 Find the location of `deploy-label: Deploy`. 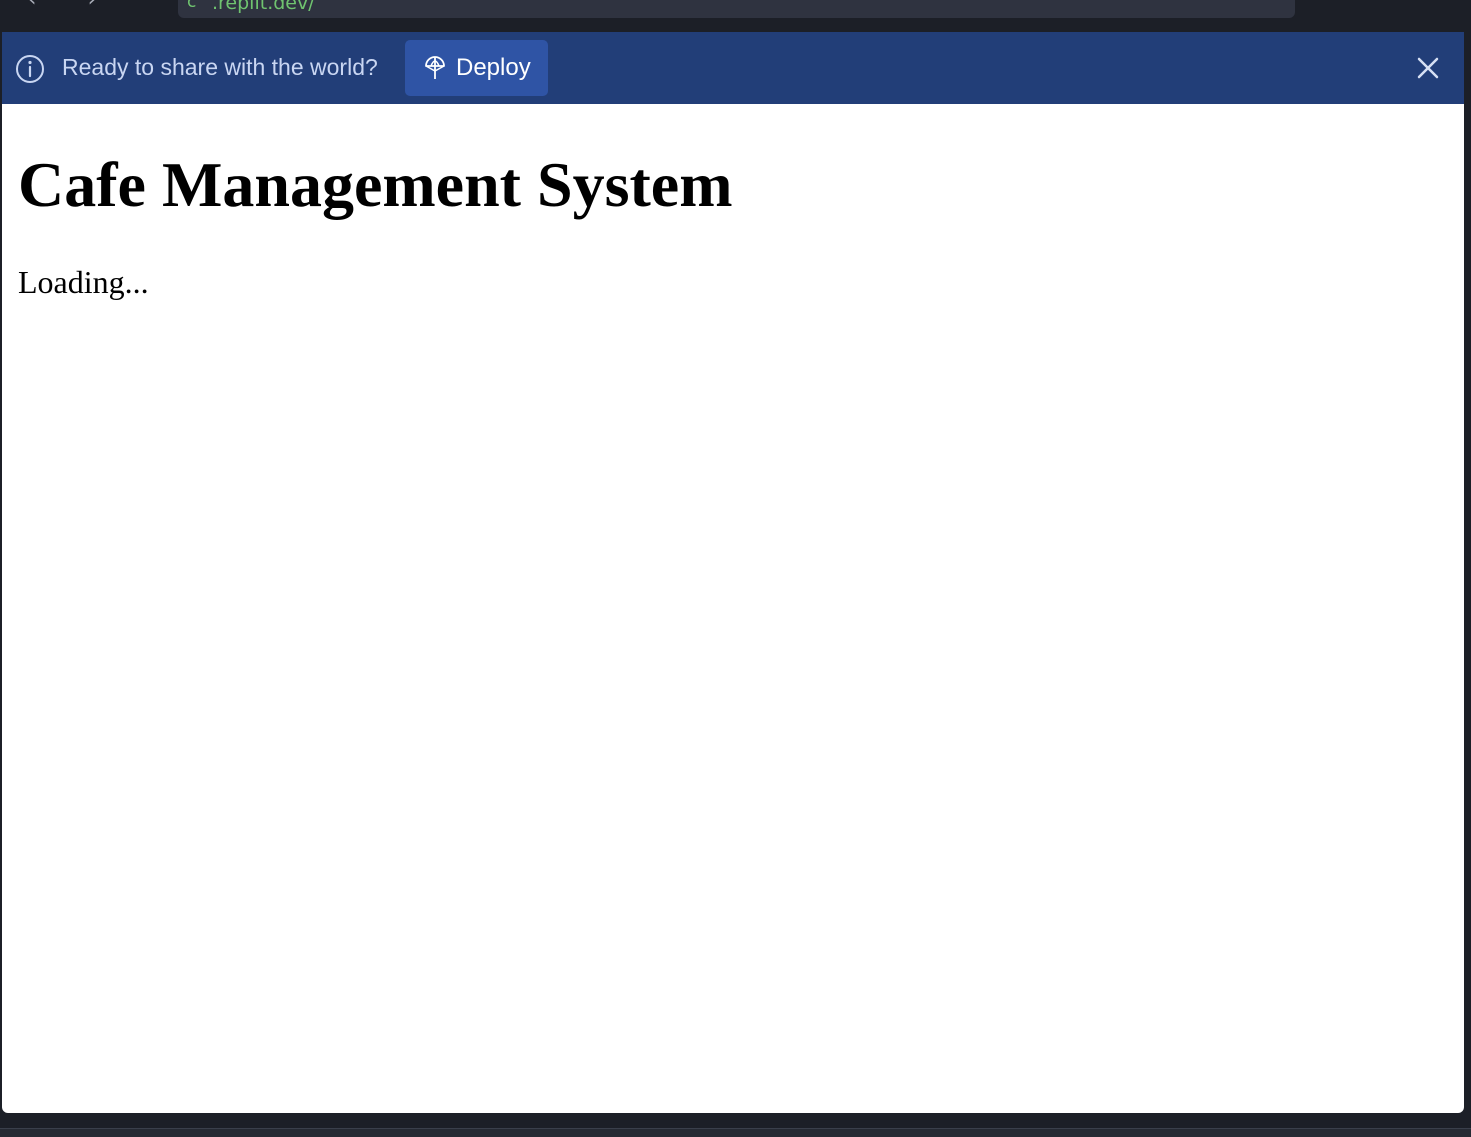

deploy-label: Deploy is located at coordinates (493, 67).